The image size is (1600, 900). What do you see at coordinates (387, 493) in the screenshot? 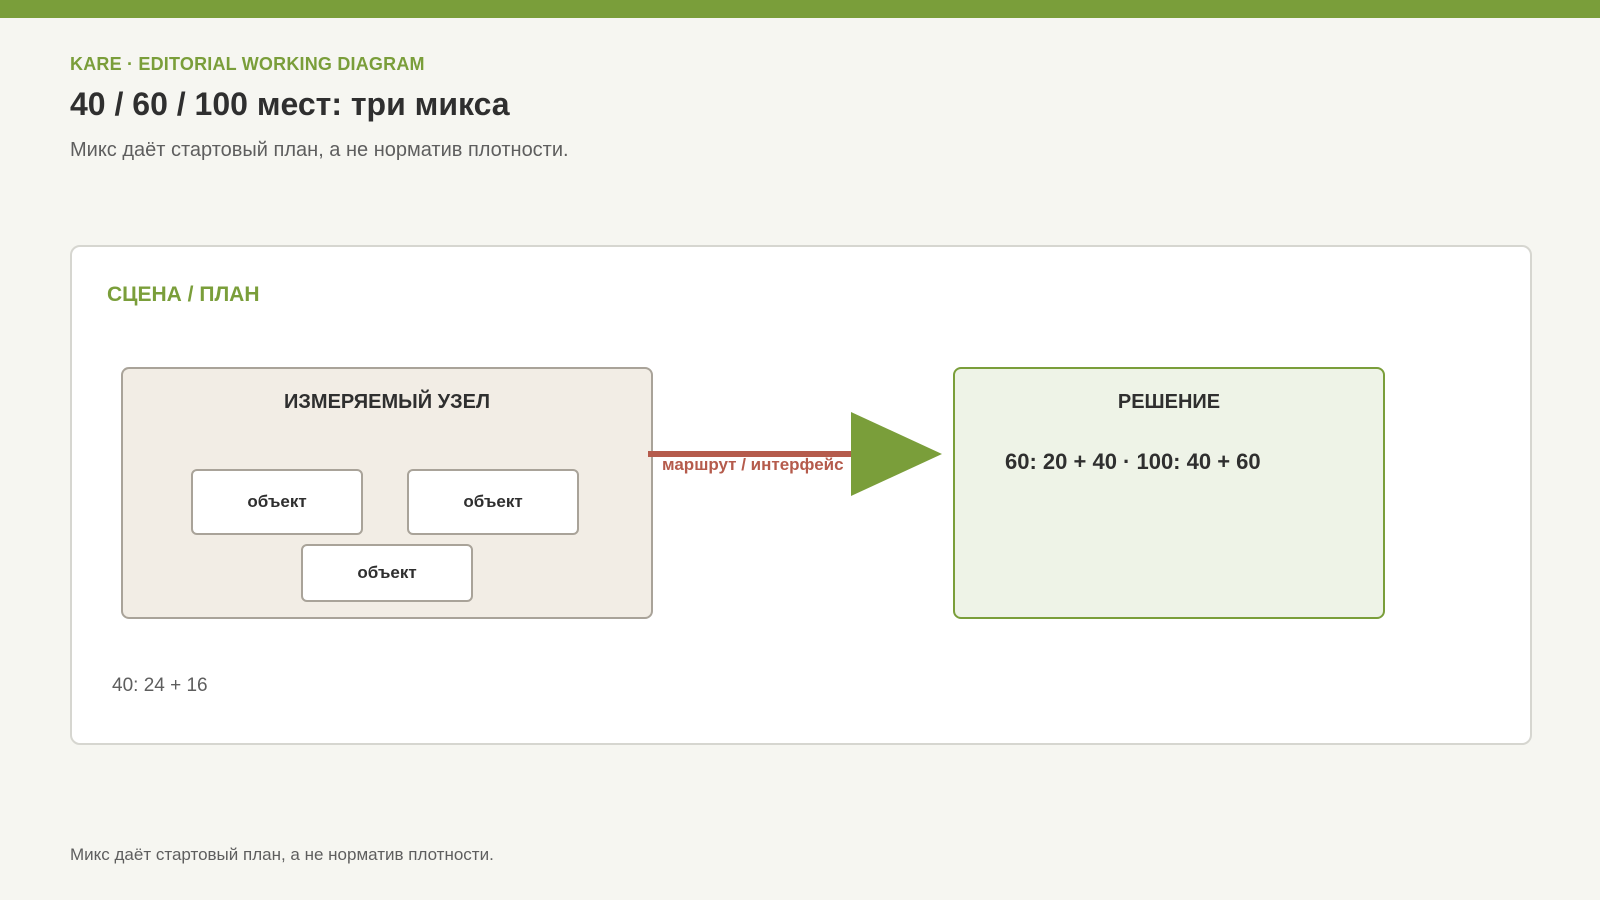
I see `measured-node: ИЗМЕРЯЕМЫЙ УЗЕЛ объект объект объект` at bounding box center [387, 493].